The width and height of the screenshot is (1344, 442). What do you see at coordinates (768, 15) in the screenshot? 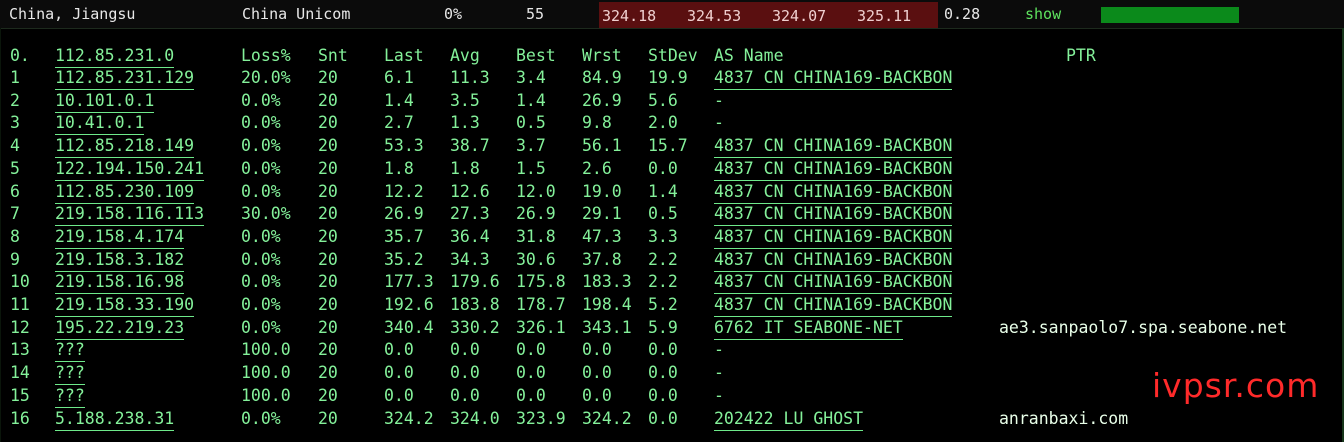
I see `ping-values-block: 324.18 324.53 324.07 325.11` at bounding box center [768, 15].